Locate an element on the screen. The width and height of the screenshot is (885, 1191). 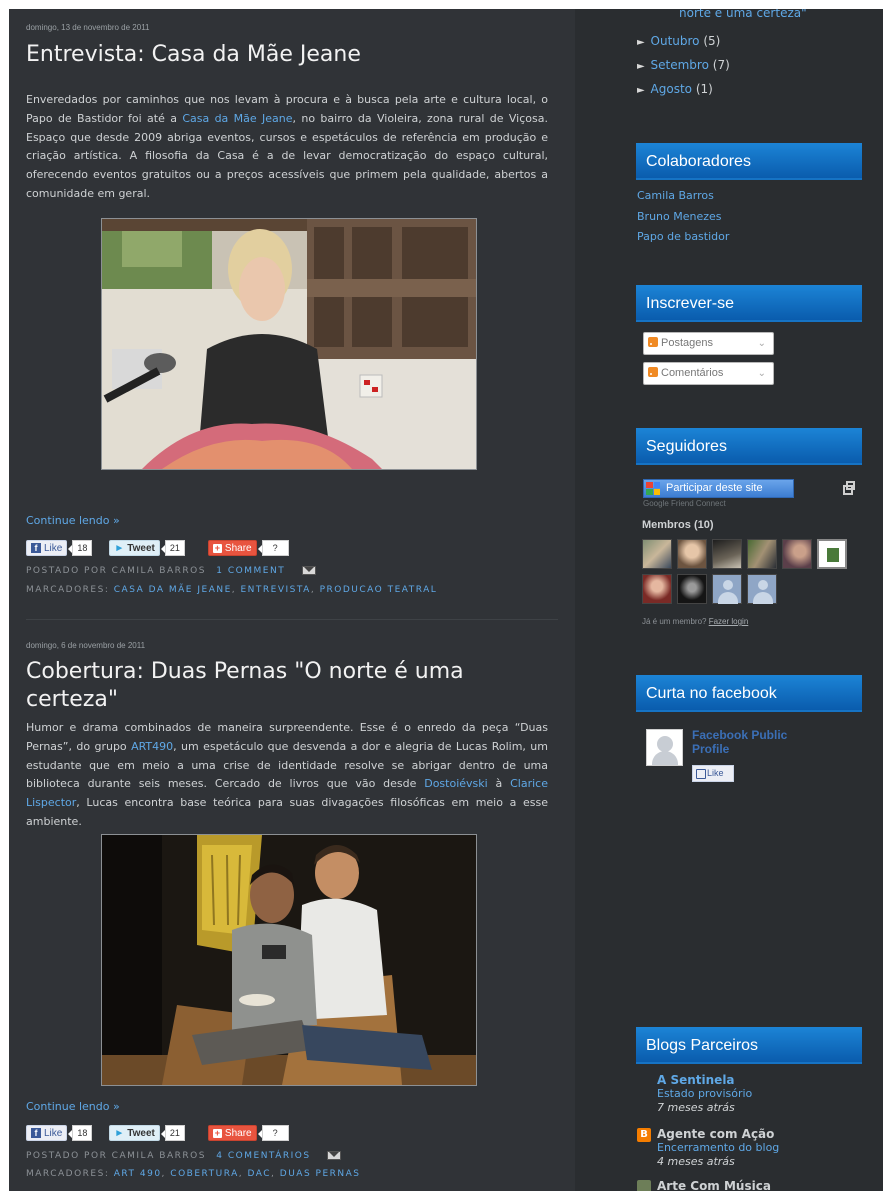
label-link: ART 490 is located at coordinates (138, 1174).